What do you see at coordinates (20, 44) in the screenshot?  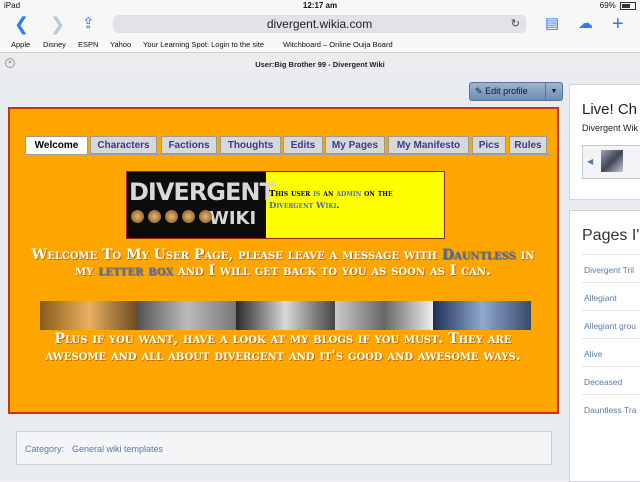 I see `bookmark-item: Apple` at bounding box center [20, 44].